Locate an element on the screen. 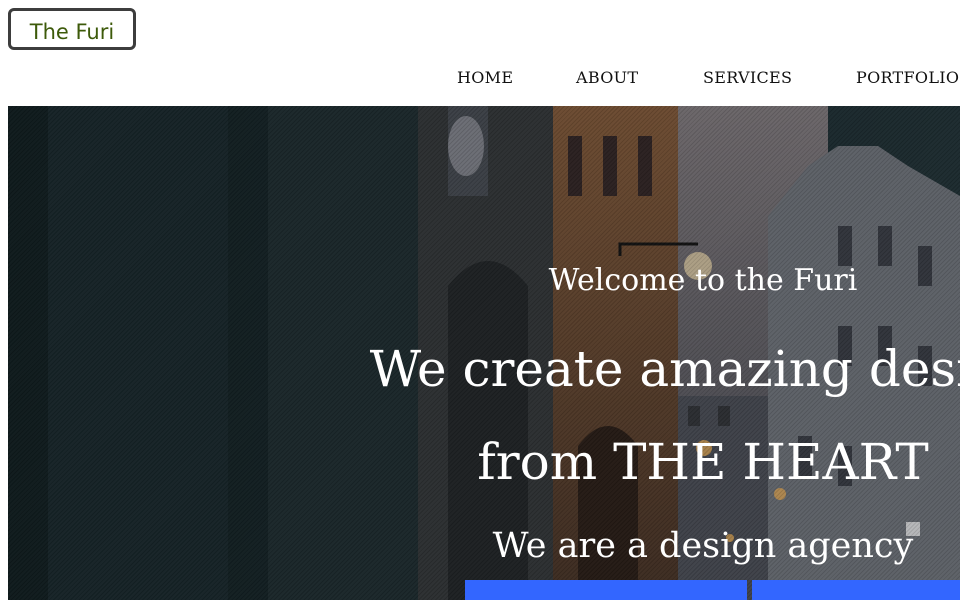  main-nav: HOME ABOUT SERVICES PORTFOLIO is located at coordinates (480, 80).